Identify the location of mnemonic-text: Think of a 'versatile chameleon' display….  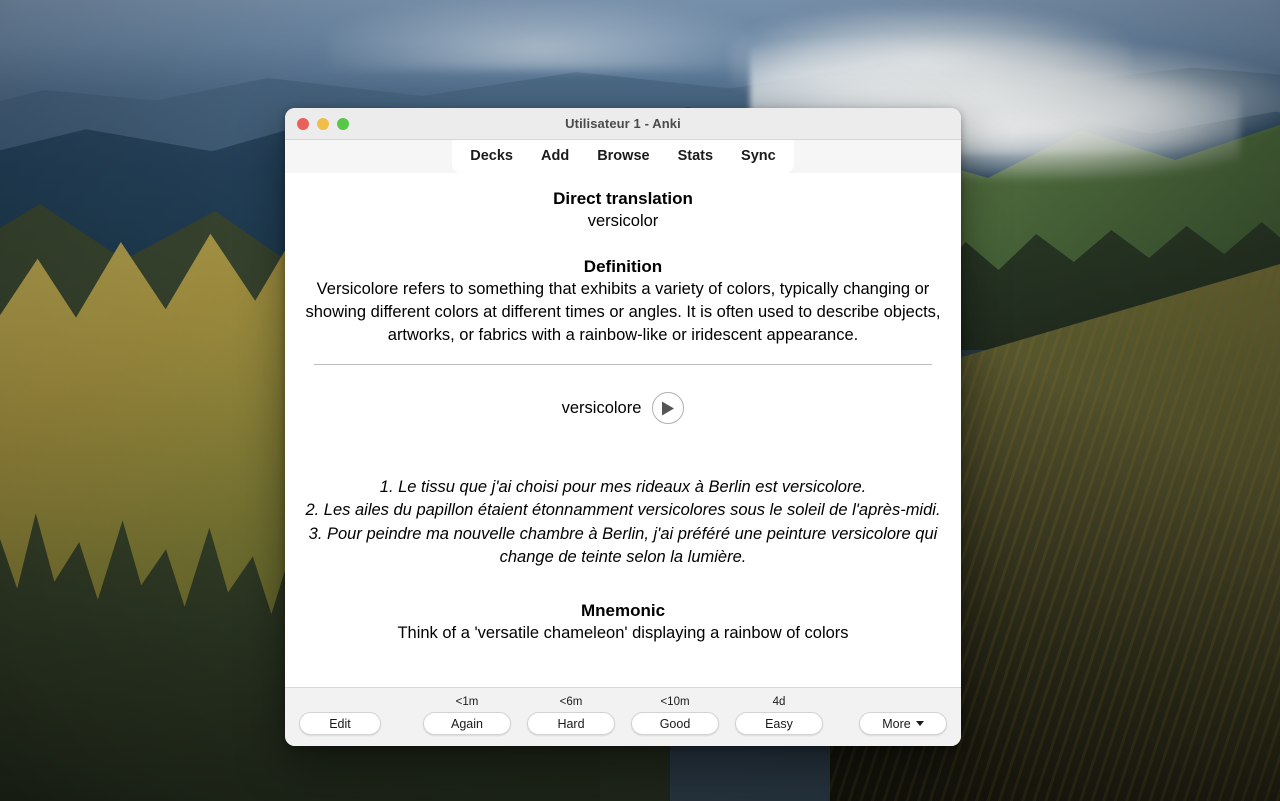
(623, 632).